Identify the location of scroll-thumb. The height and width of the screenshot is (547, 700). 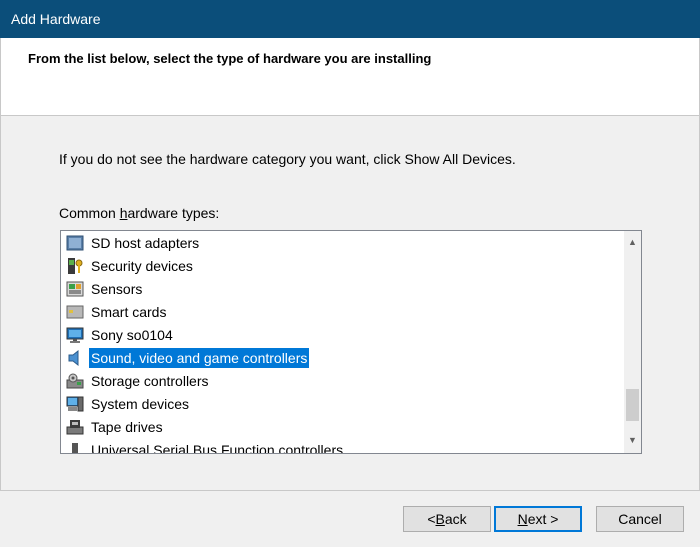
(632, 405).